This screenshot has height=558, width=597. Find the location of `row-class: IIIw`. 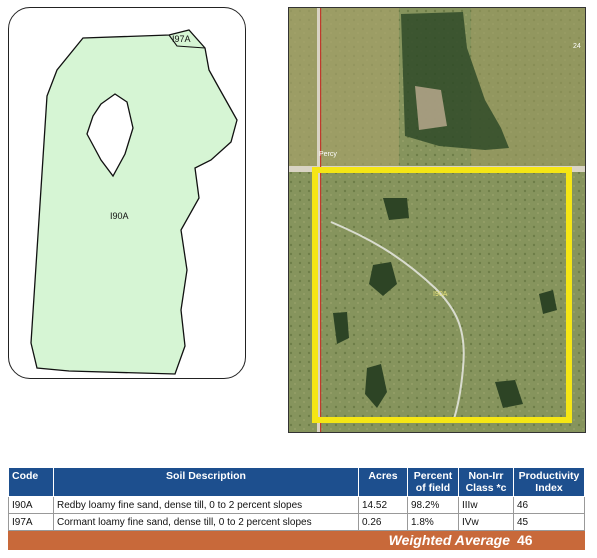

row-class: IIIw is located at coordinates (486, 505).